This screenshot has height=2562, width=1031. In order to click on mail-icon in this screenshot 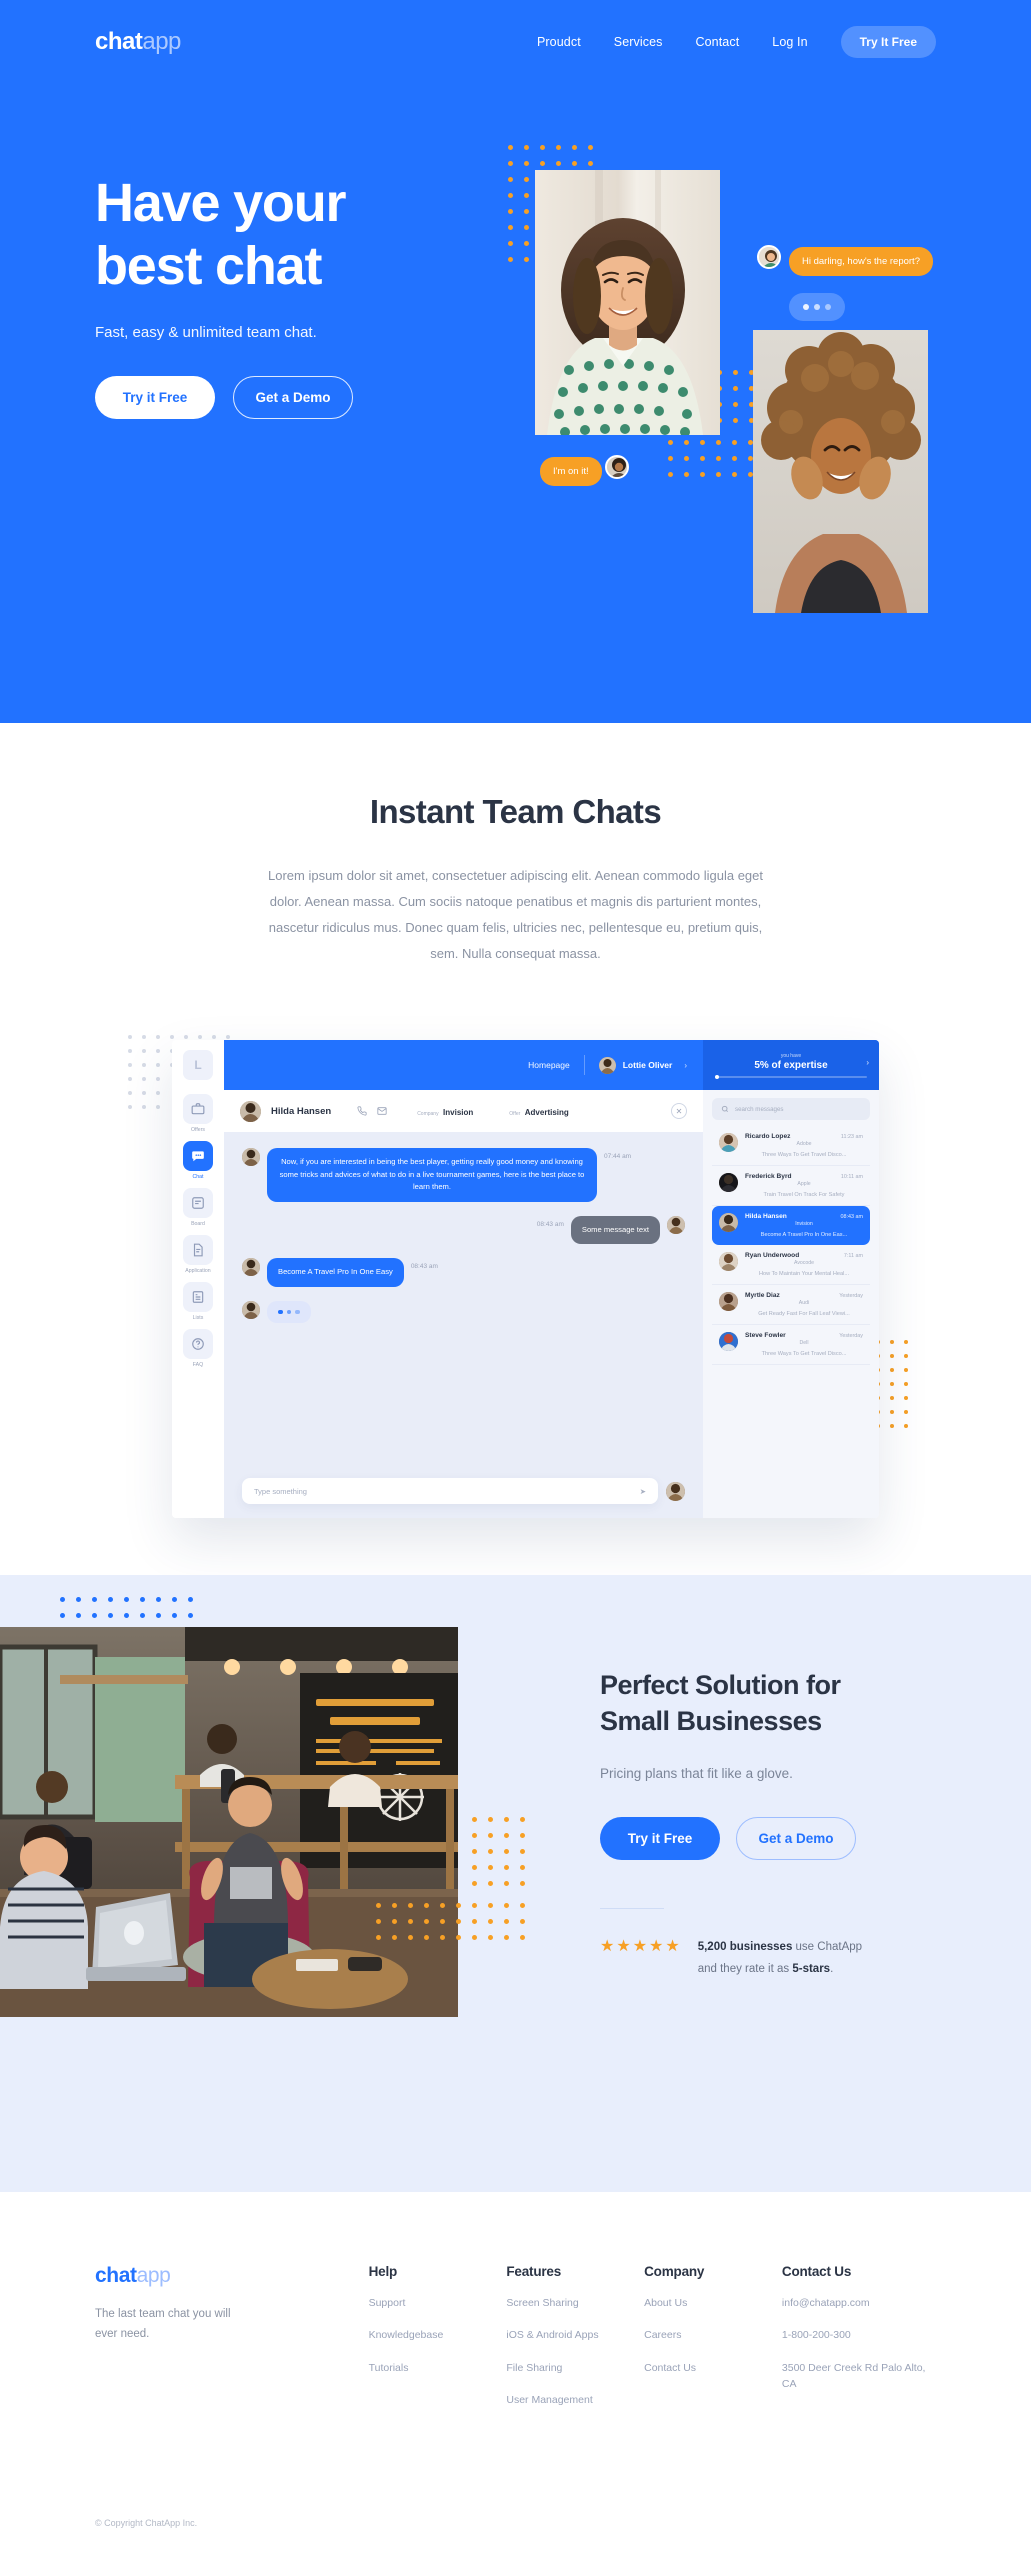, I will do `click(382, 1111)`.